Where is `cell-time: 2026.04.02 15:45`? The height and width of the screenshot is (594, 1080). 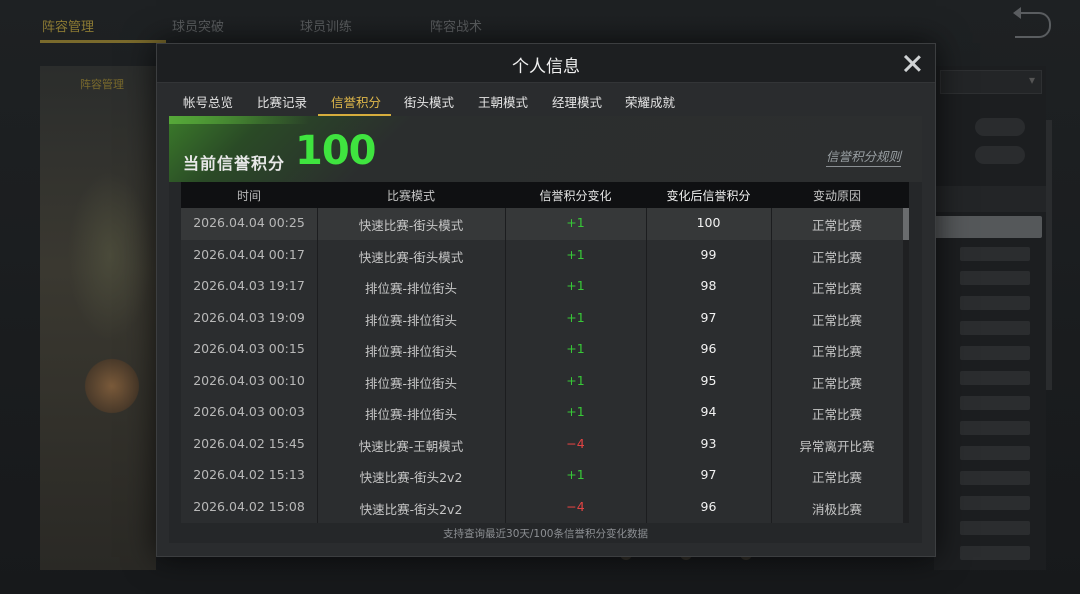
cell-time: 2026.04.02 15:45 is located at coordinates (249, 443).